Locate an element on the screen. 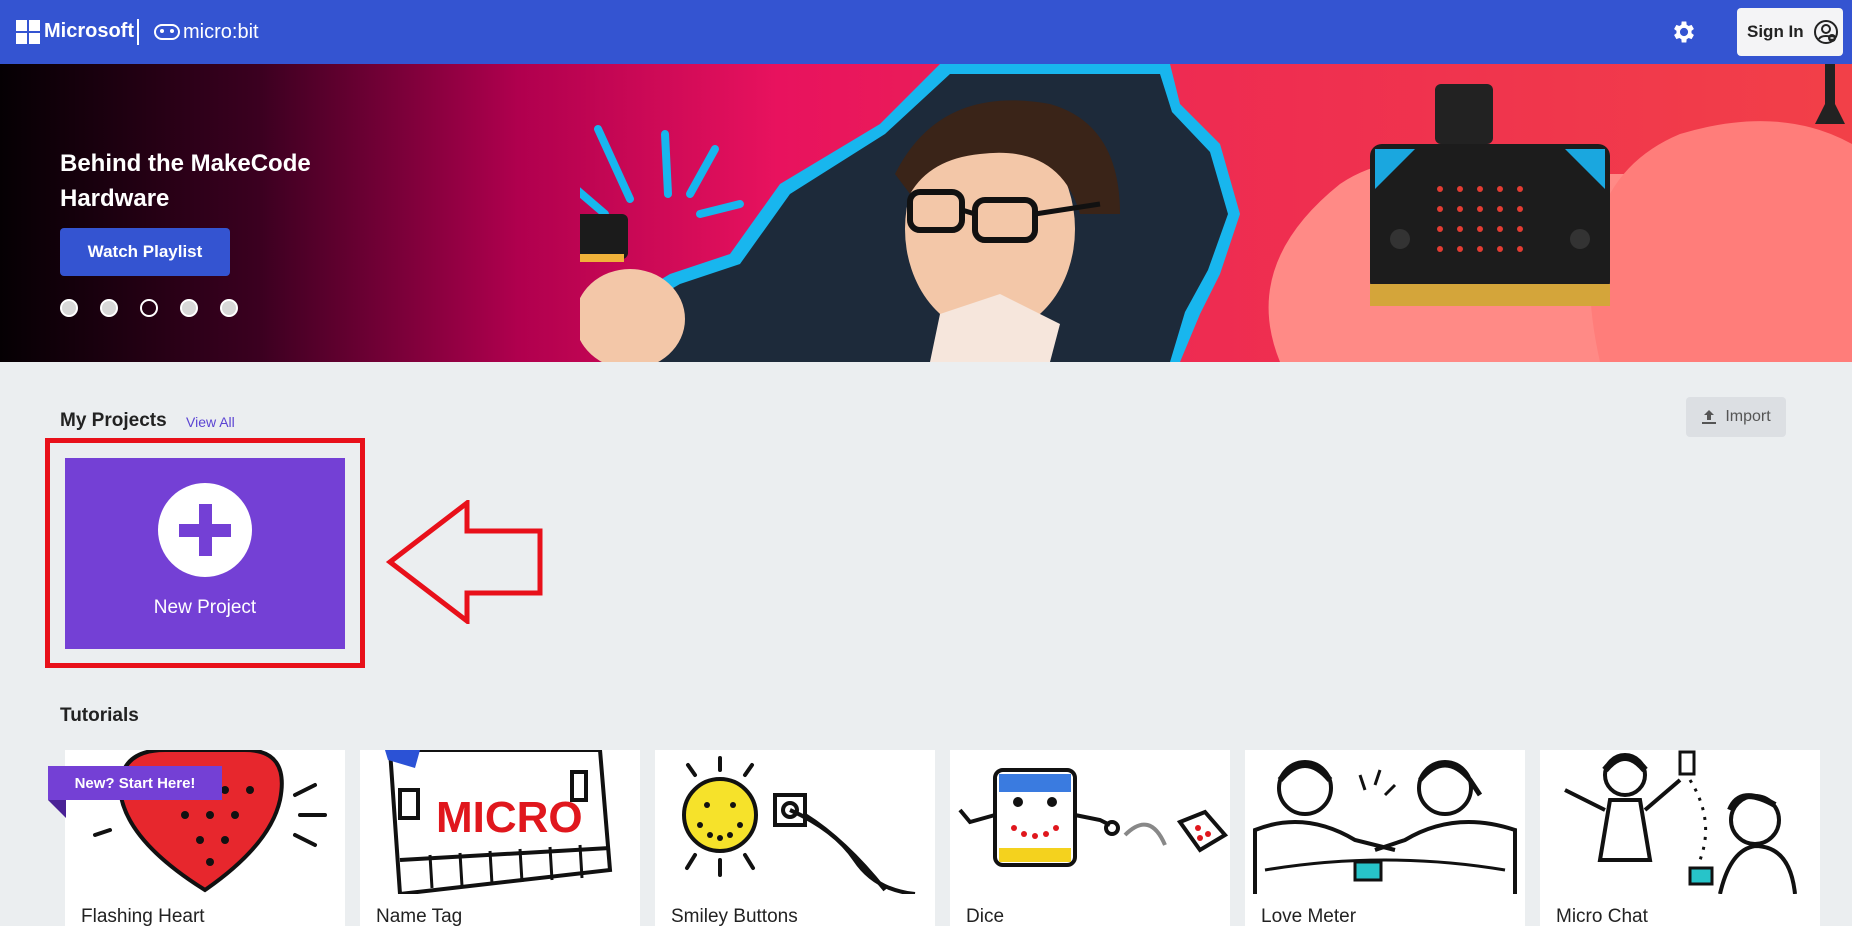  microsoft-logo-icon is located at coordinates (28, 32).